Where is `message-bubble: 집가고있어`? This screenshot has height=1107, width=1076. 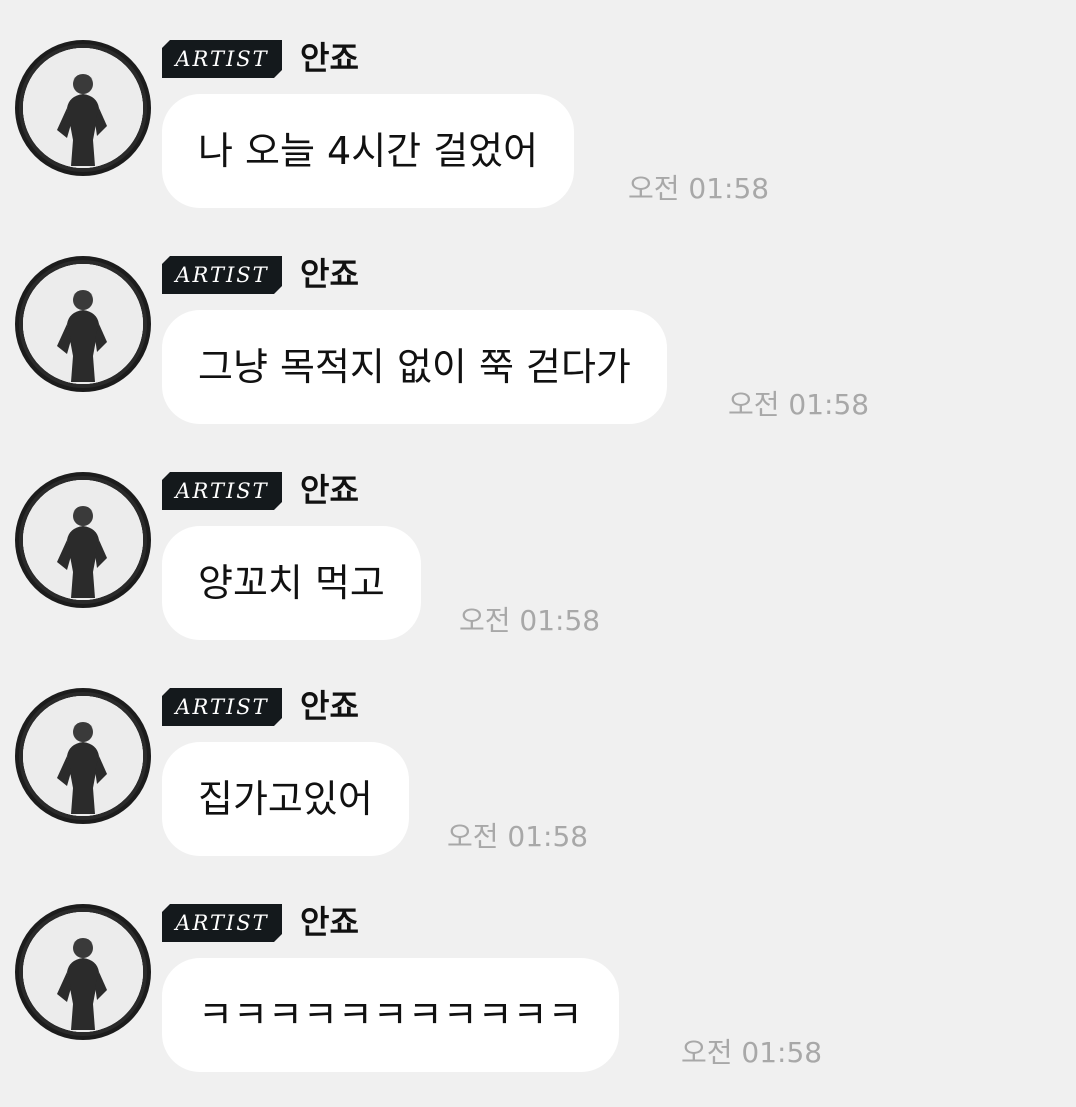 message-bubble: 집가고있어 is located at coordinates (285, 799).